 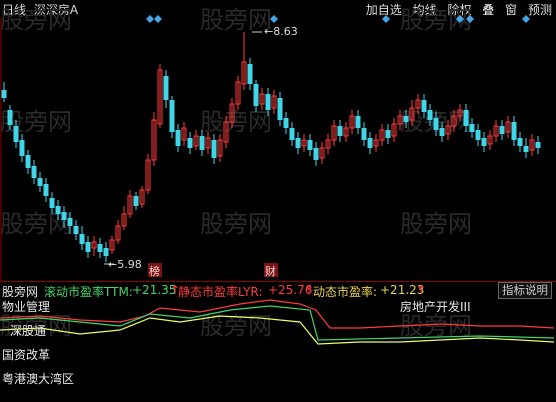 What do you see at coordinates (38, 379) in the screenshot?
I see `label-greater-bay-area: 粤港澳大湾区` at bounding box center [38, 379].